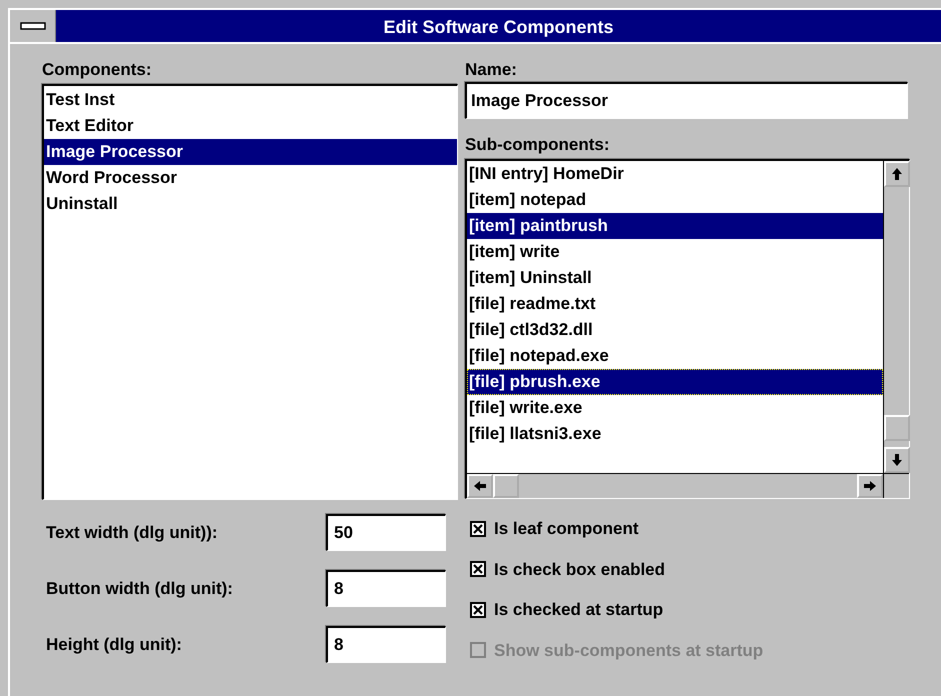 The height and width of the screenshot is (696, 941). Describe the element at coordinates (537, 145) in the screenshot. I see `sub-components-label: Sub-components:` at that location.